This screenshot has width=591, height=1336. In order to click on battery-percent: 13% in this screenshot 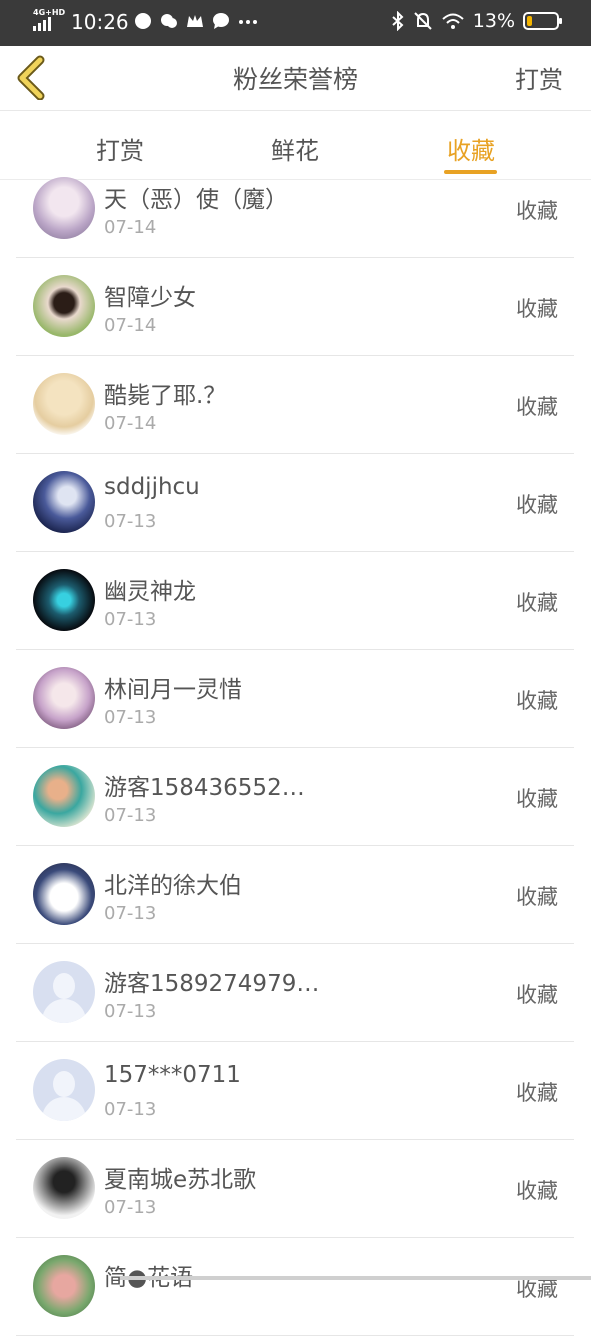, I will do `click(493, 21)`.